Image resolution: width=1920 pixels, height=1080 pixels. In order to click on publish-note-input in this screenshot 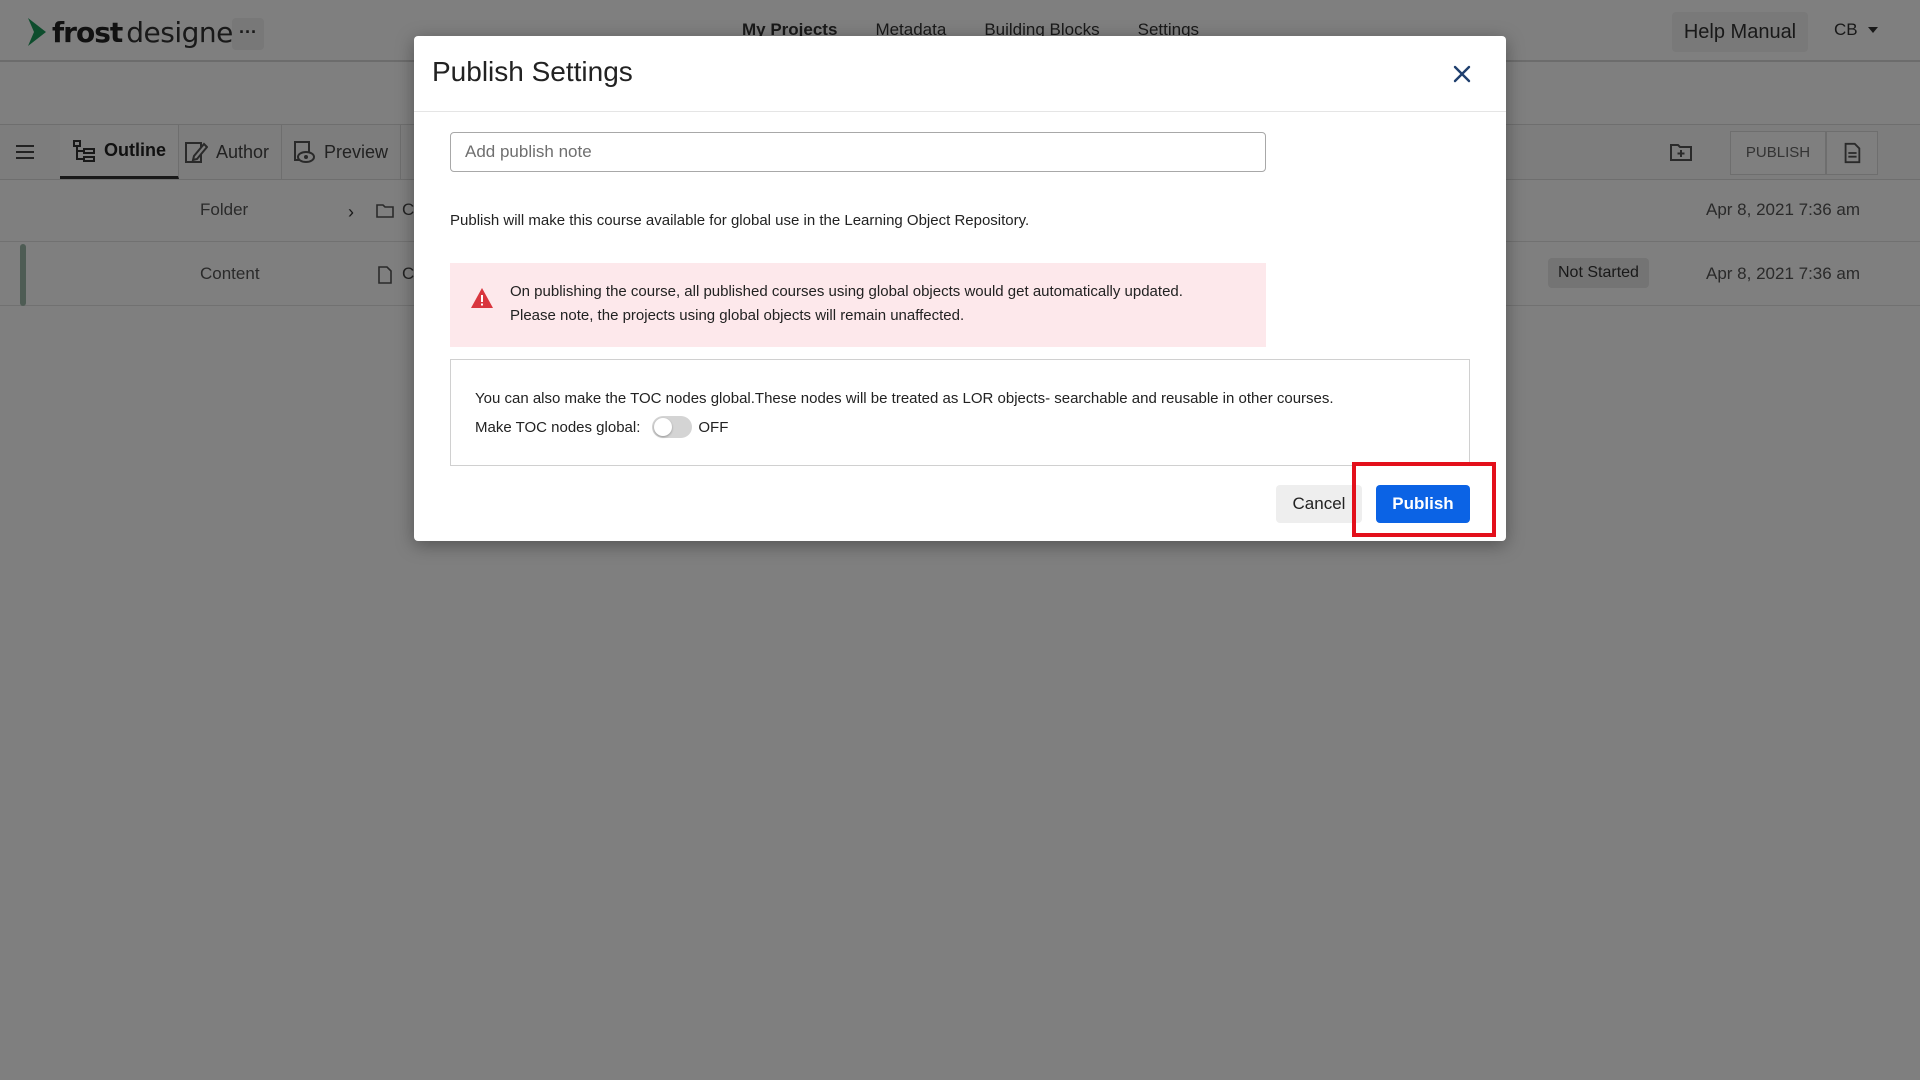, I will do `click(858, 152)`.